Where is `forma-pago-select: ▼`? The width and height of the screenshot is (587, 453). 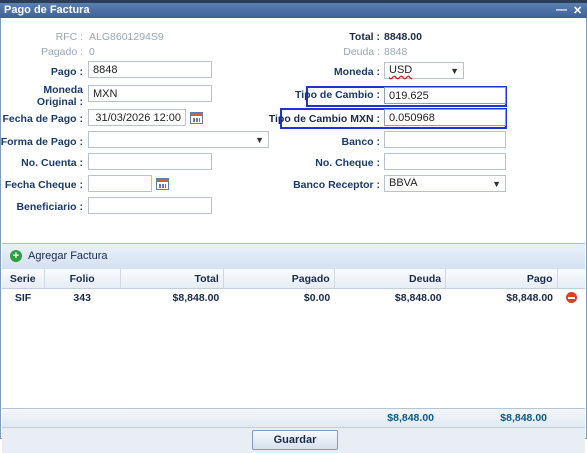
forma-pago-select: ▼ is located at coordinates (178, 139).